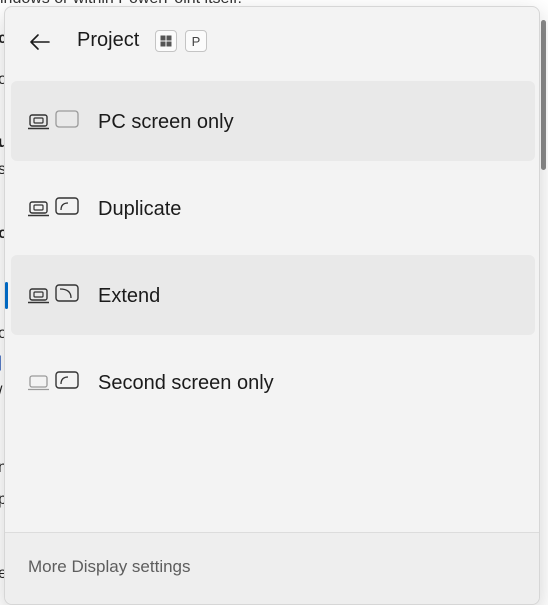  I want to click on p-key: P, so click(196, 41).